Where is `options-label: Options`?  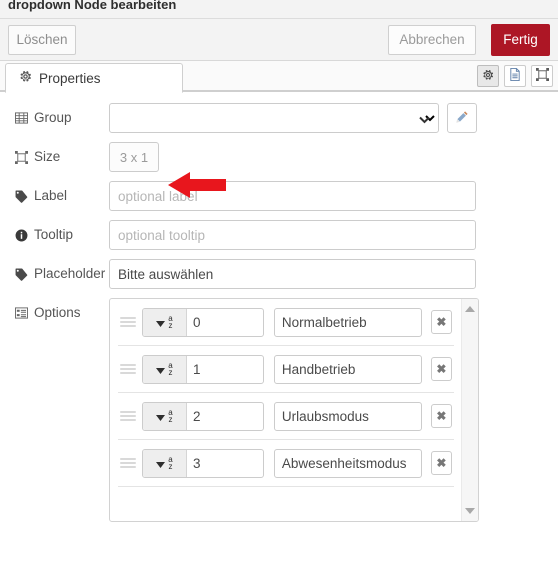
options-label: Options is located at coordinates (61, 313).